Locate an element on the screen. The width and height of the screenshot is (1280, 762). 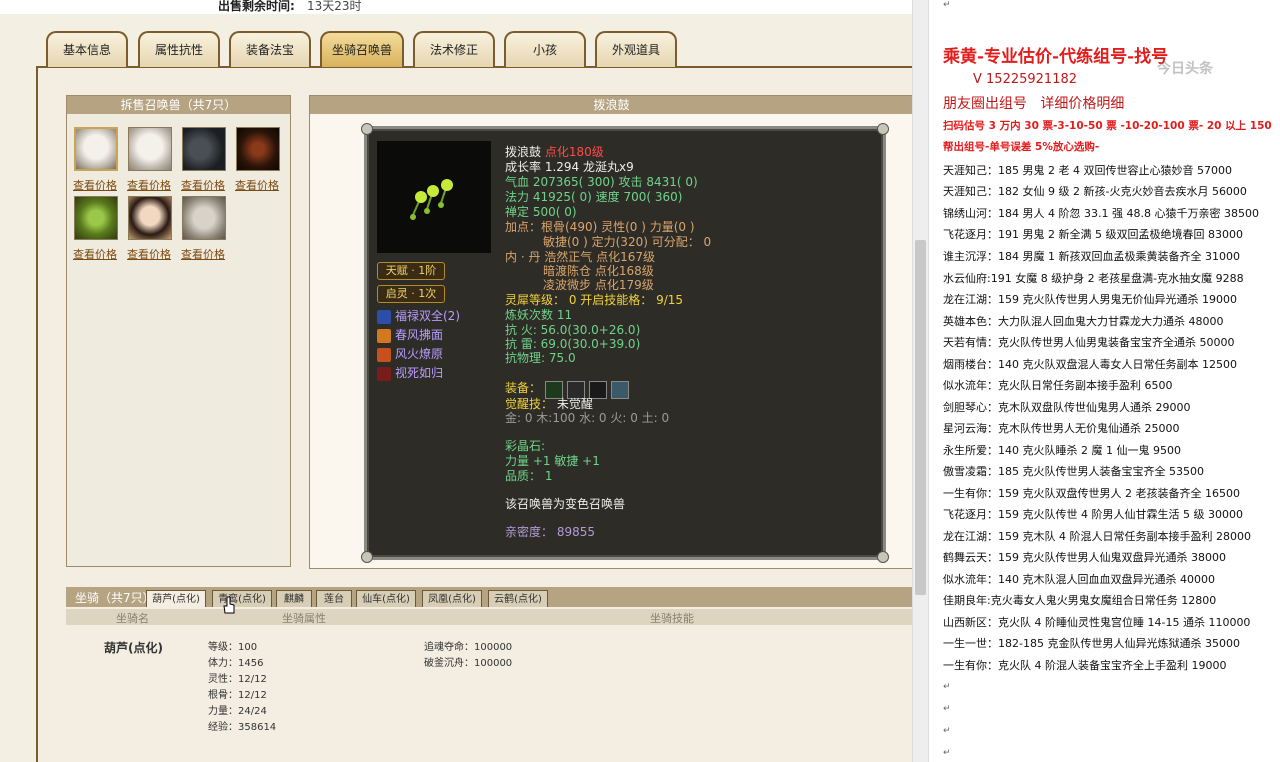
col-mount-skill: 坐骑技能 is located at coordinates (672, 618).